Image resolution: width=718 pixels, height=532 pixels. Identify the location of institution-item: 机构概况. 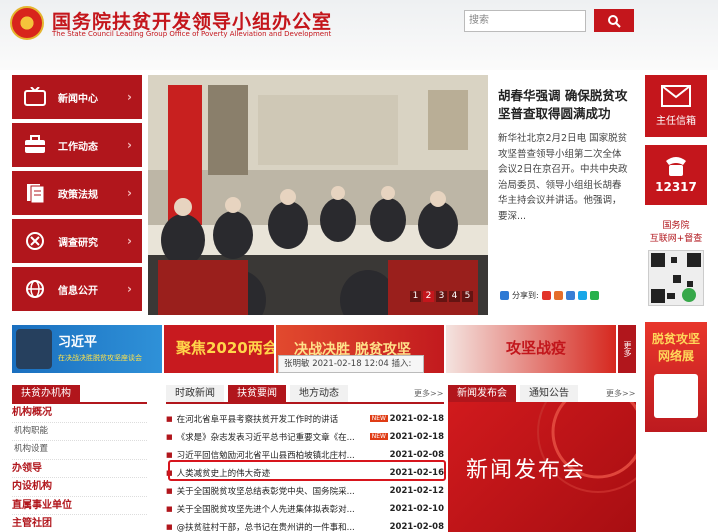
(79, 413).